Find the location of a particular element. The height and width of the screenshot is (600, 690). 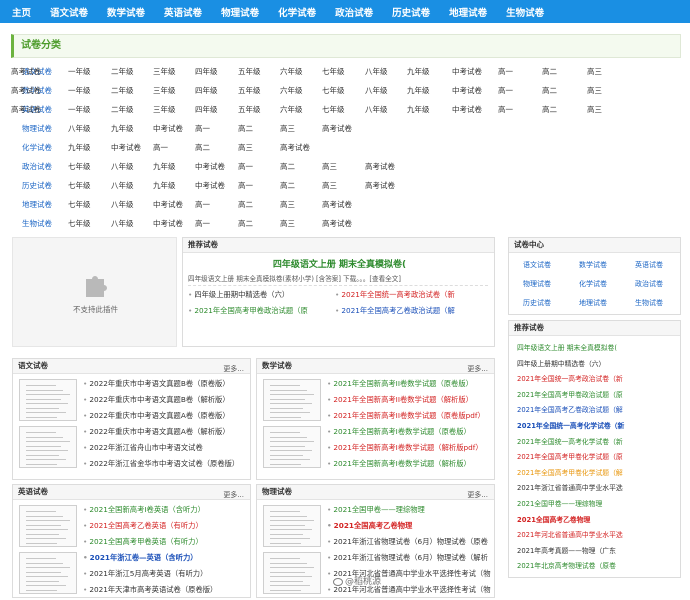

side-recommend-link: 2021年河北省普通高中学业水平选 is located at coordinates (597, 534).